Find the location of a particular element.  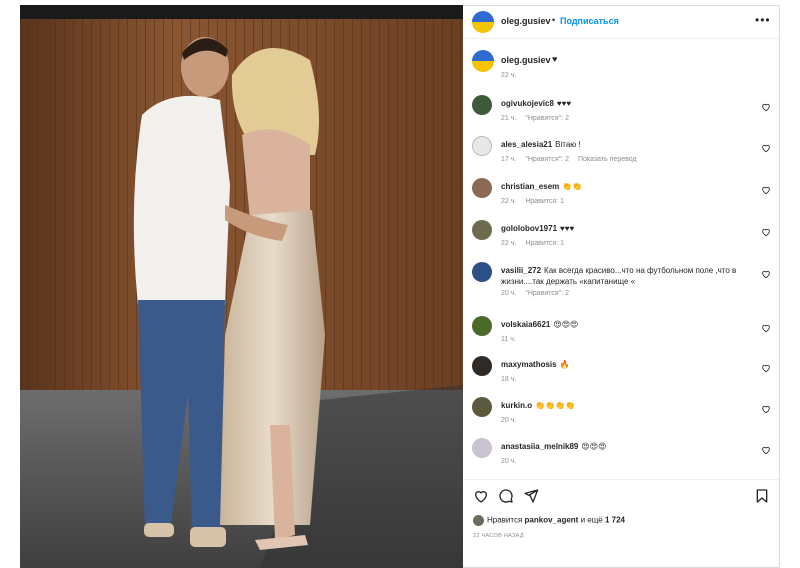

comment-username: maxymathosis is located at coordinates (529, 364).